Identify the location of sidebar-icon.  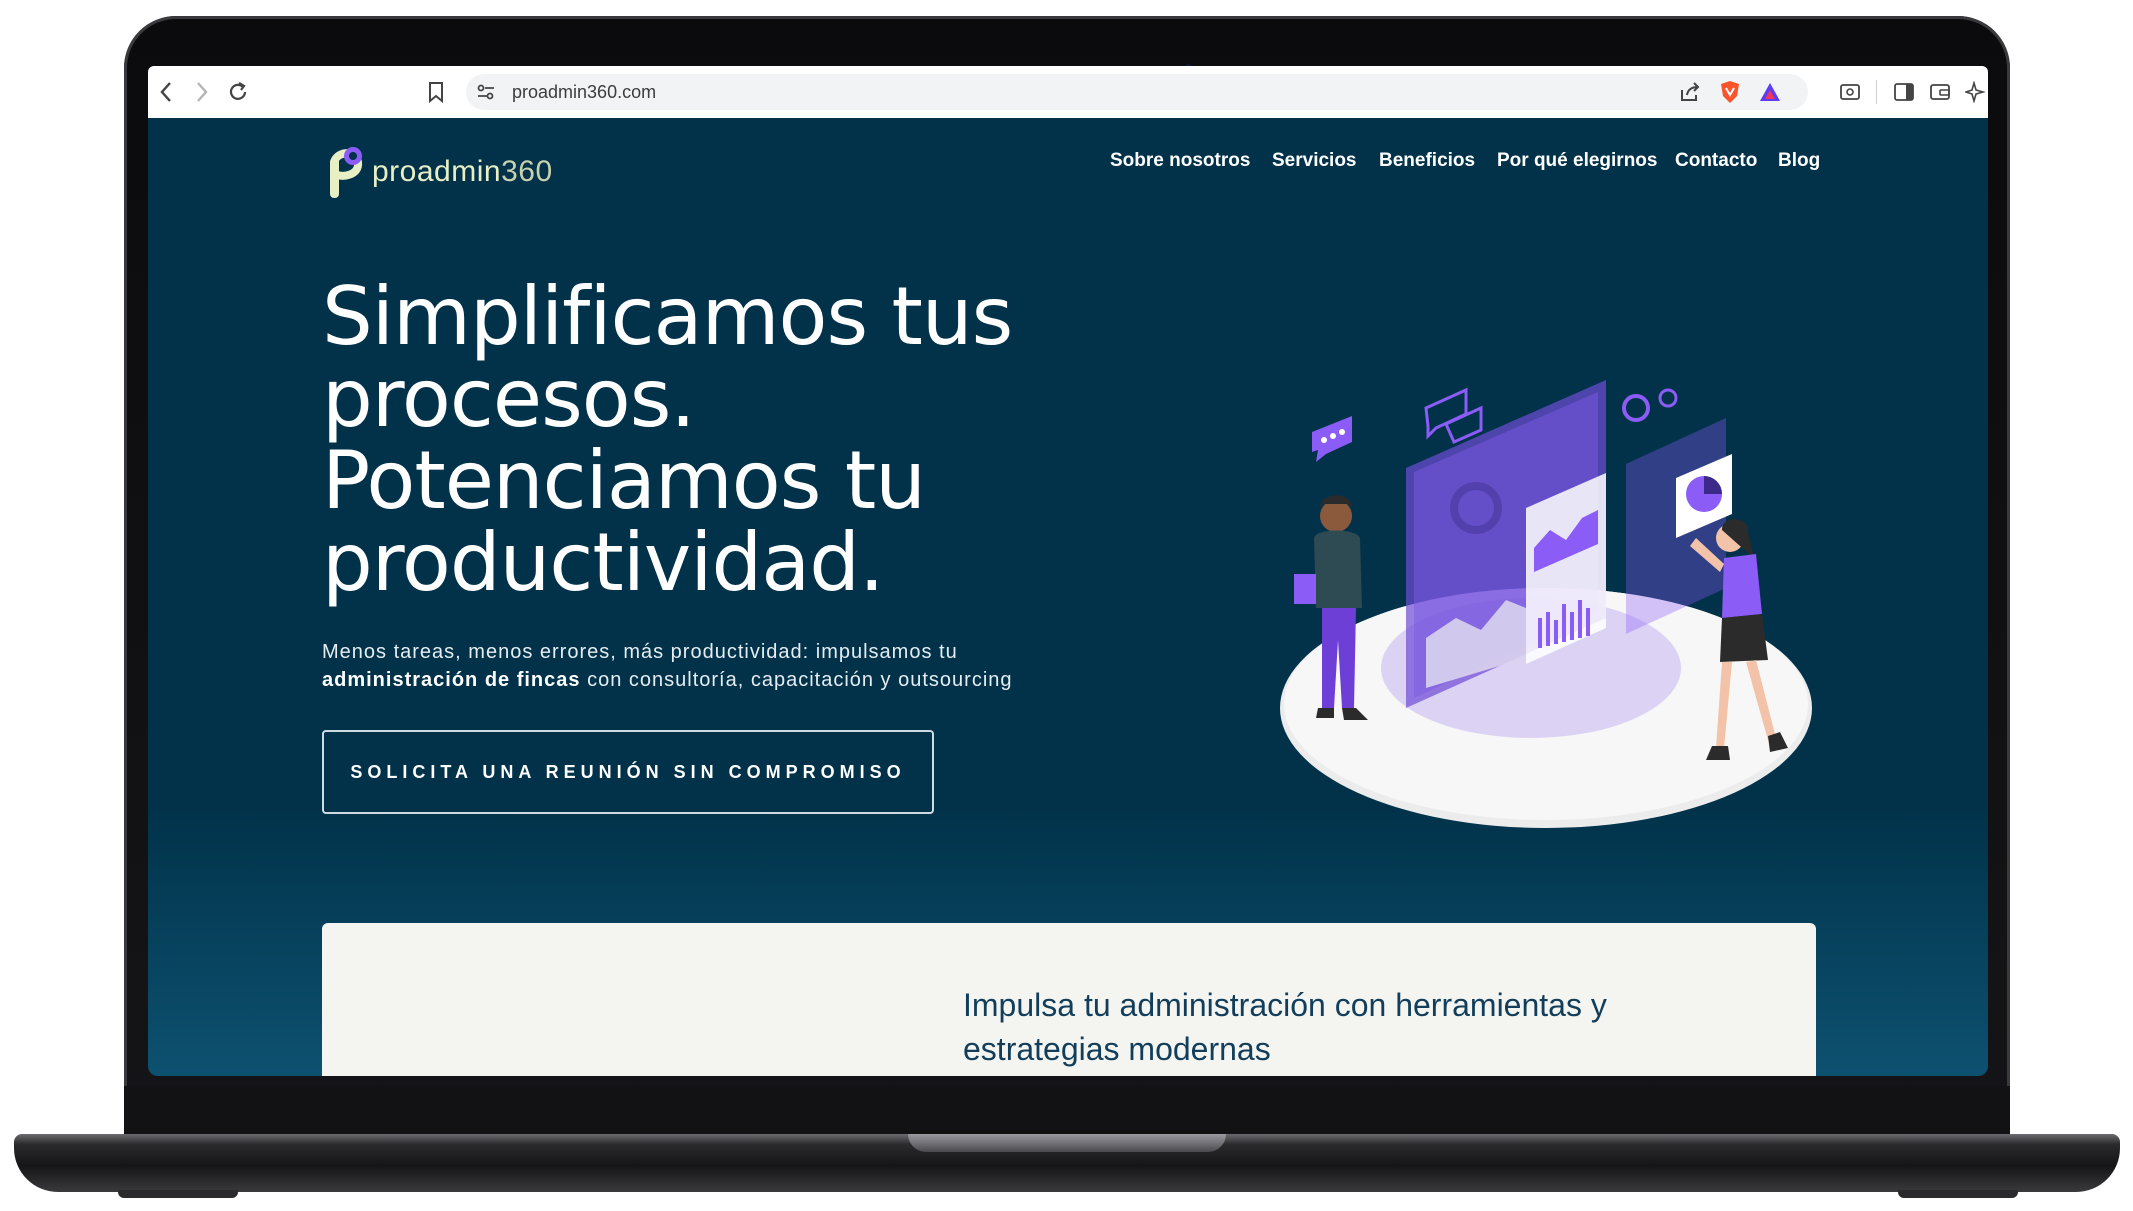
(1904, 92).